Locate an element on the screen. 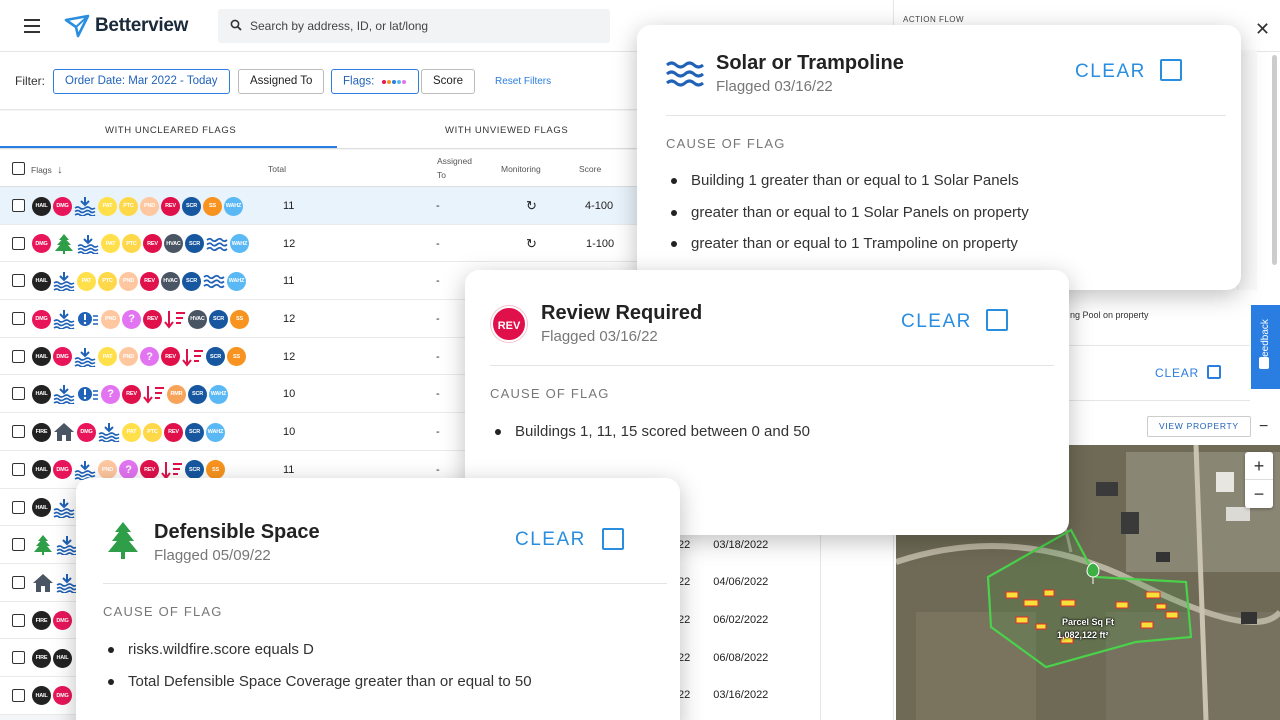  flag-list: HAIL DMG PAT PTC PND REV SCR SS WAHZ is located at coordinates (137, 206).